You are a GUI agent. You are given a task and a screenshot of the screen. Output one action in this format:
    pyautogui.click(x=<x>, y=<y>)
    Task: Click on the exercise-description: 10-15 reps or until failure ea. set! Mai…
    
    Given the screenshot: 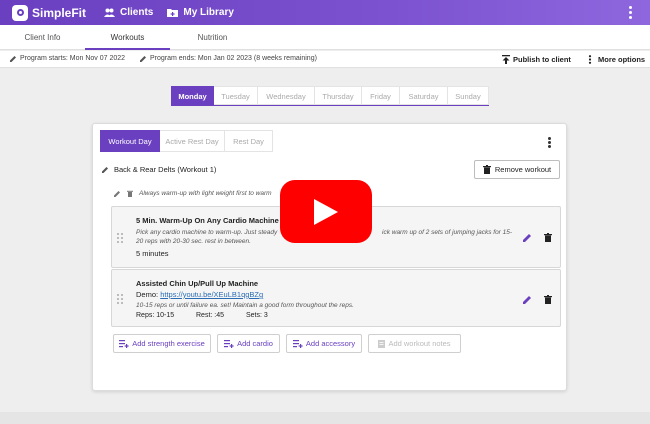 What is the action you would take?
    pyautogui.click(x=245, y=305)
    